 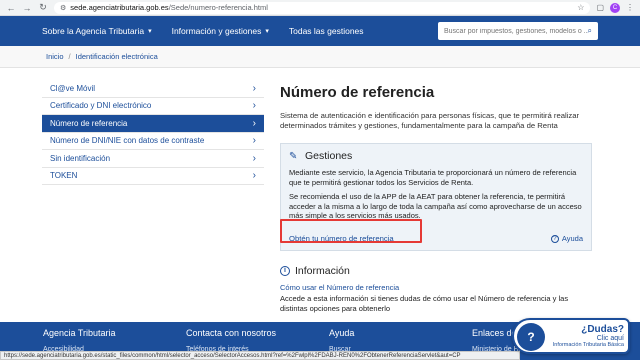 I want to click on sidebar-item-certificado: Certificado y DNI electrónico ›, so click(x=153, y=106).